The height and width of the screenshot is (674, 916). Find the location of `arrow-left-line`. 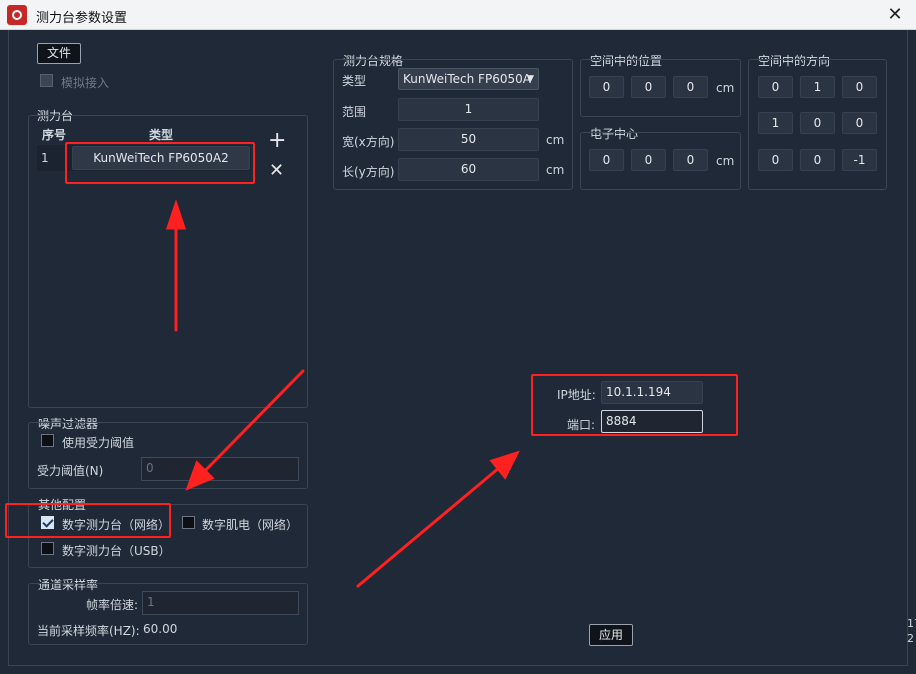

arrow-left-line is located at coordinates (250, 424).